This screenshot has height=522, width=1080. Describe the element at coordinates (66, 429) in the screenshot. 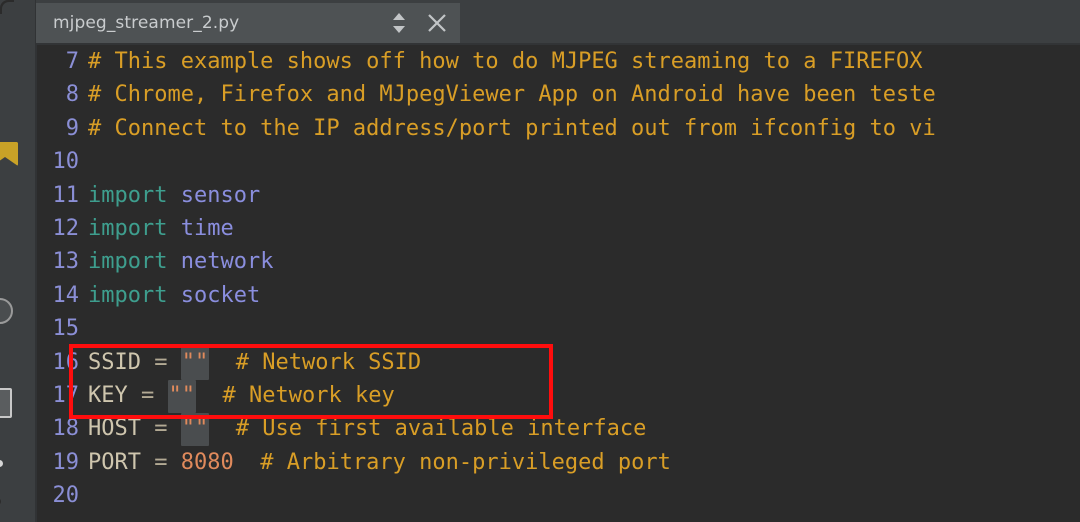

I see `line-number: 18` at that location.